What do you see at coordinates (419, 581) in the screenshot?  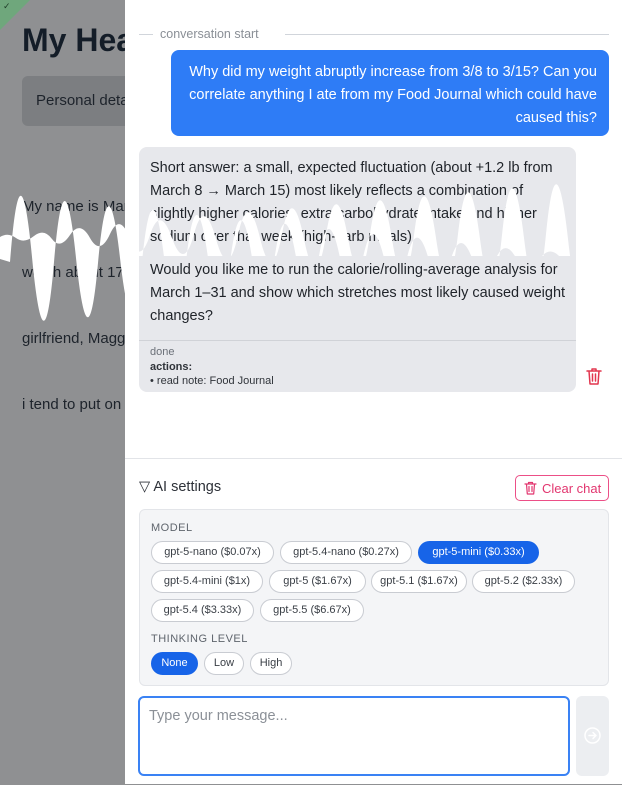 I see `model-chip: gpt-5.1 ($1.67x)` at bounding box center [419, 581].